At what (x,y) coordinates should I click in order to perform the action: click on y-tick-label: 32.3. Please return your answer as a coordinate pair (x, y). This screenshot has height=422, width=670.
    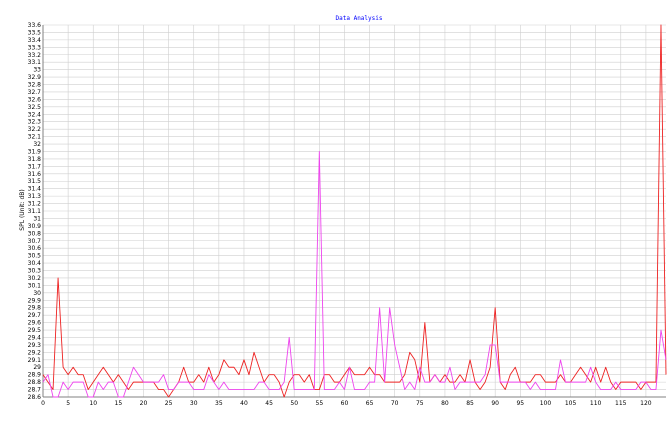
    Looking at the image, I should click on (35, 122).